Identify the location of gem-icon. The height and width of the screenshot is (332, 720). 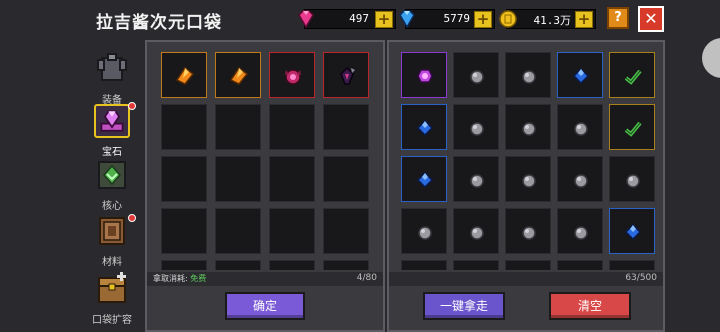
(112, 121).